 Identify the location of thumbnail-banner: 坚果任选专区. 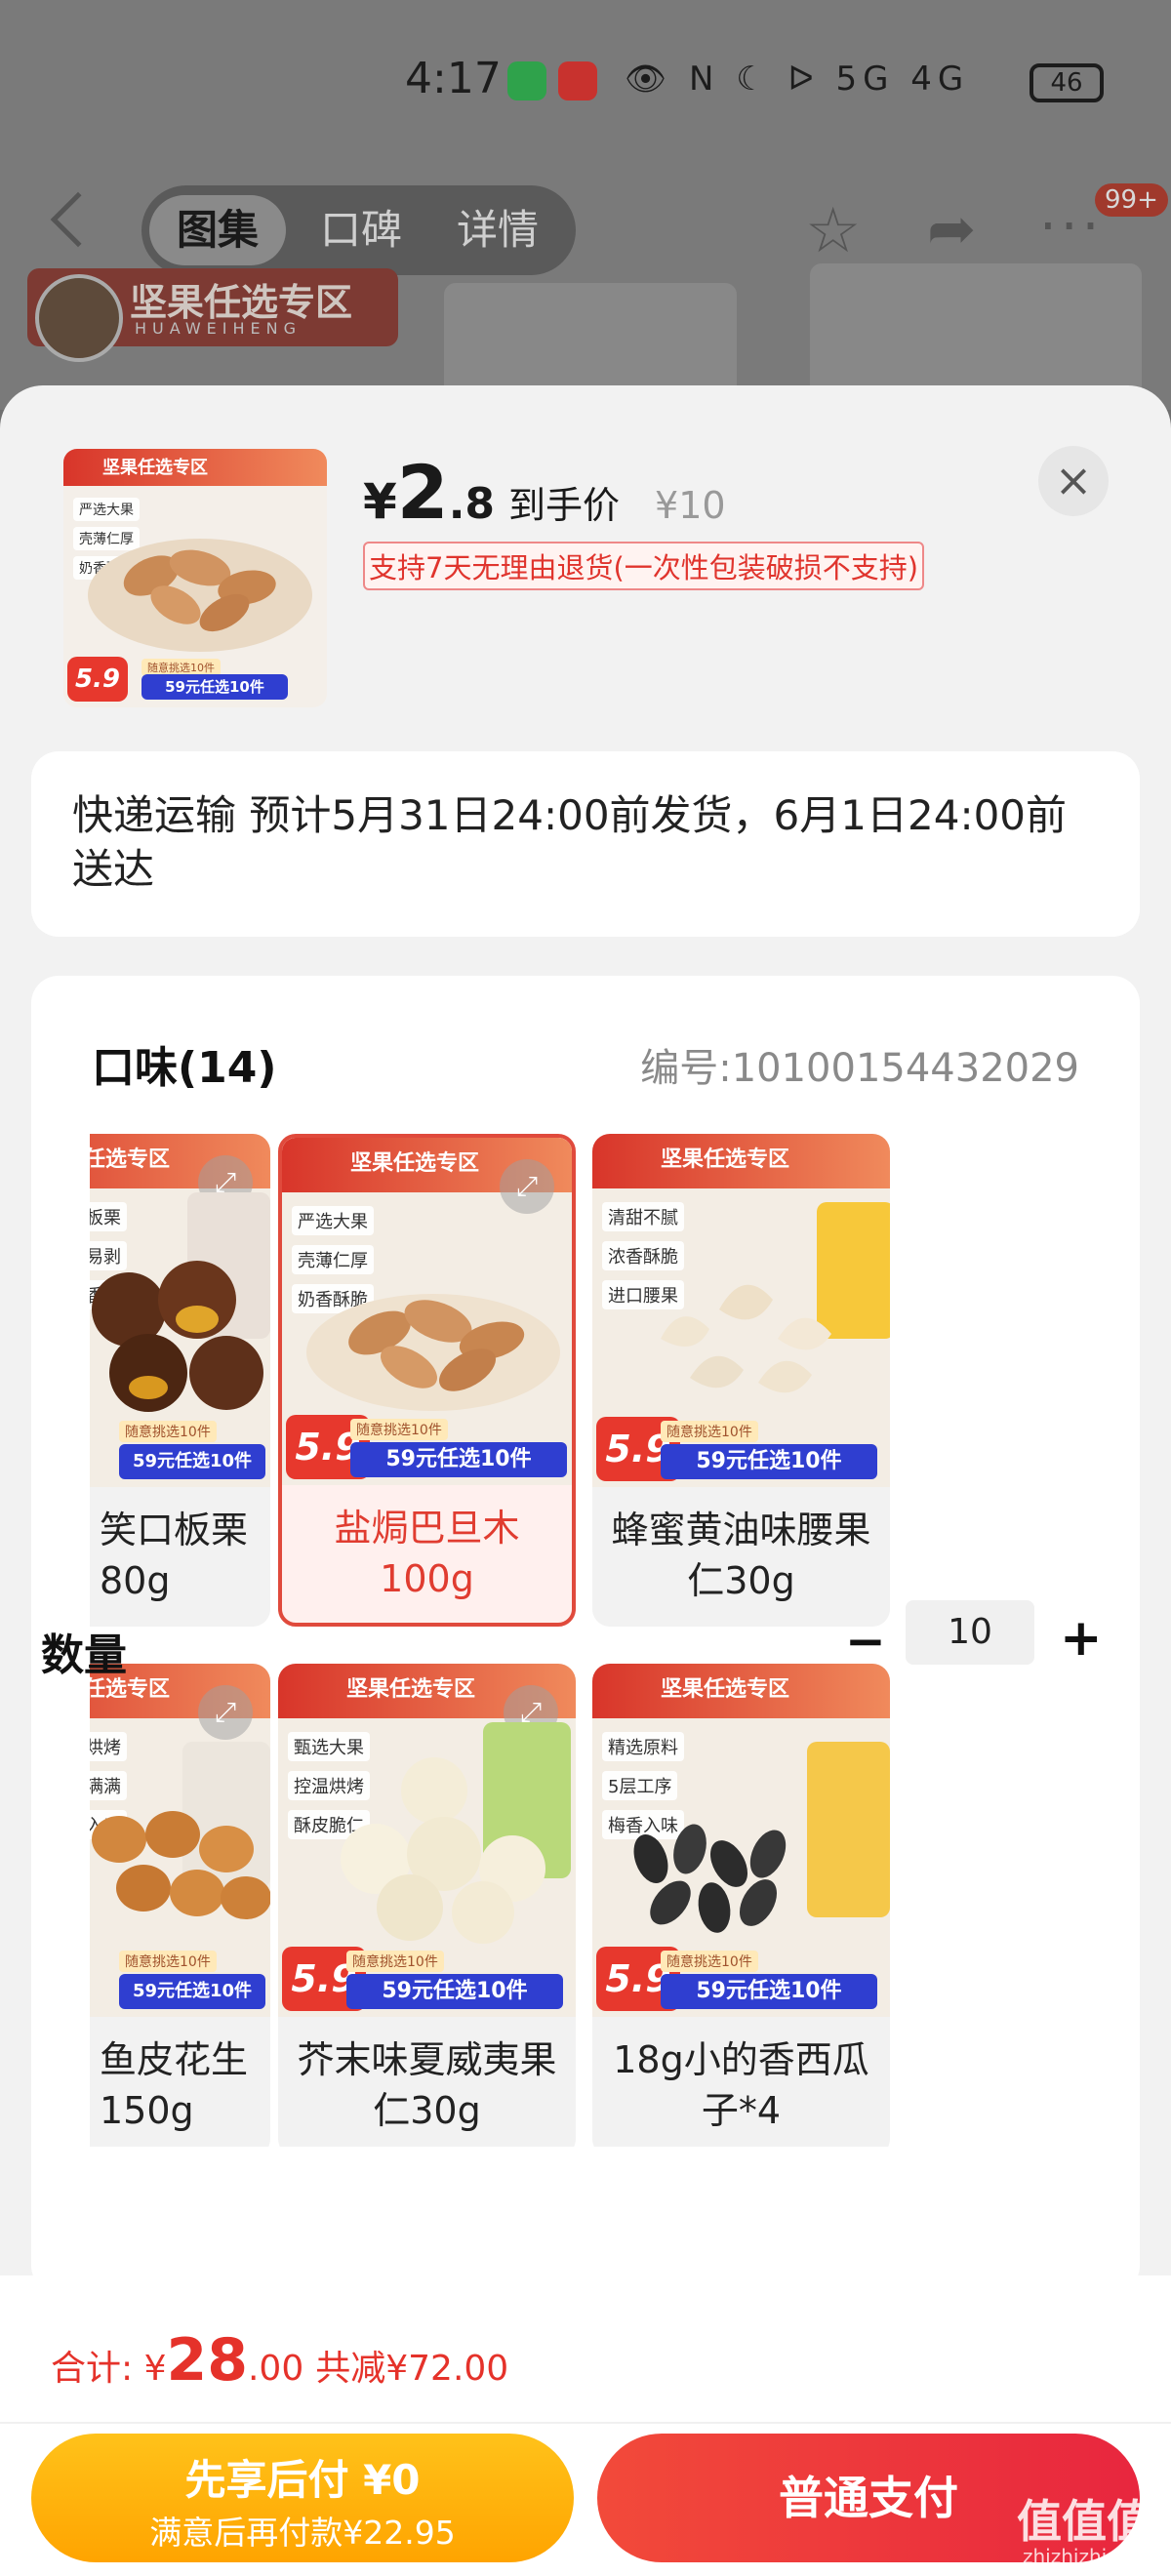
(195, 467).